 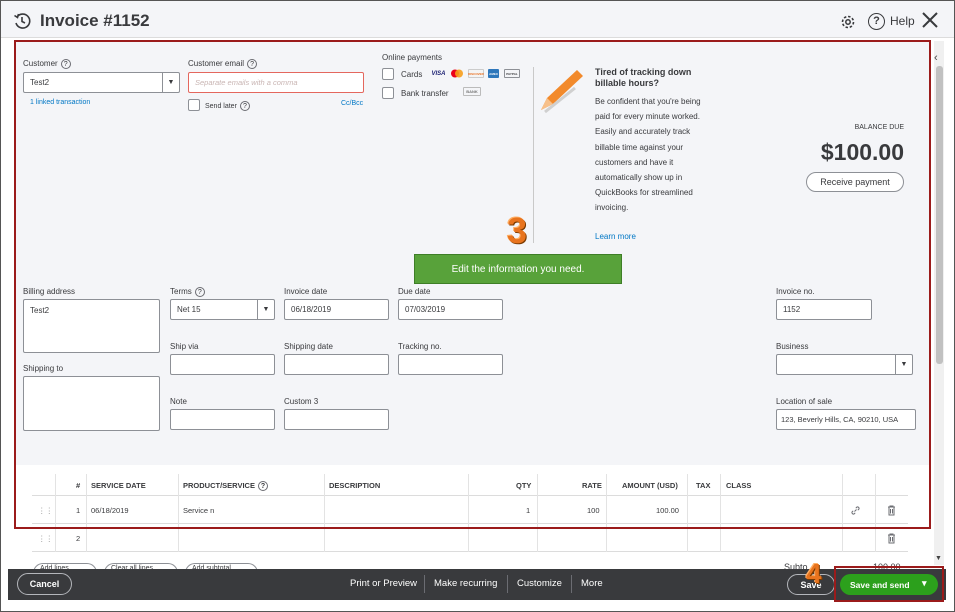 What do you see at coordinates (889, 584) in the screenshot?
I see `save-and-send-button: Save and send ▾` at bounding box center [889, 584].